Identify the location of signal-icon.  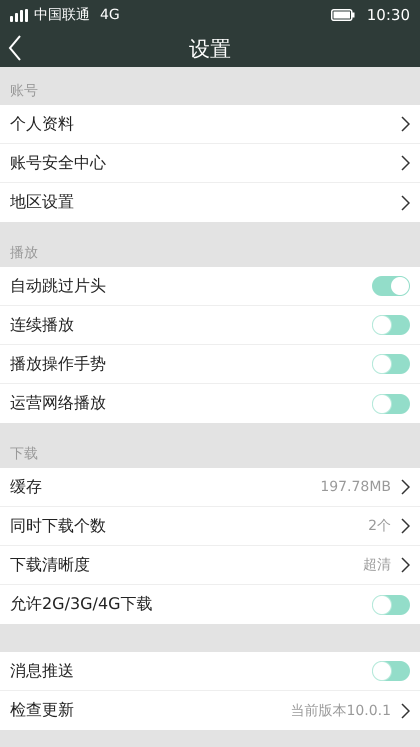
(20, 15).